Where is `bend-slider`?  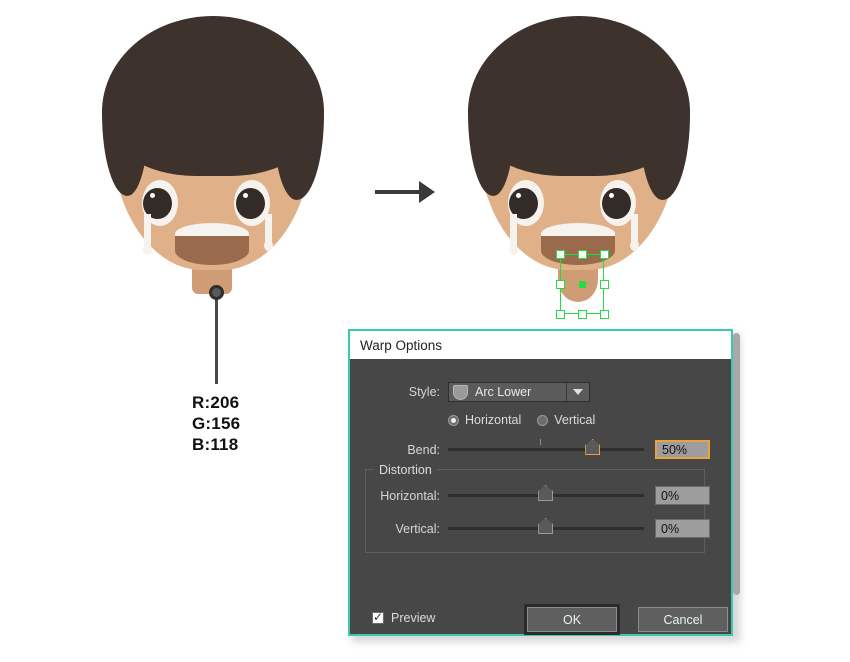
bend-slider is located at coordinates (546, 447).